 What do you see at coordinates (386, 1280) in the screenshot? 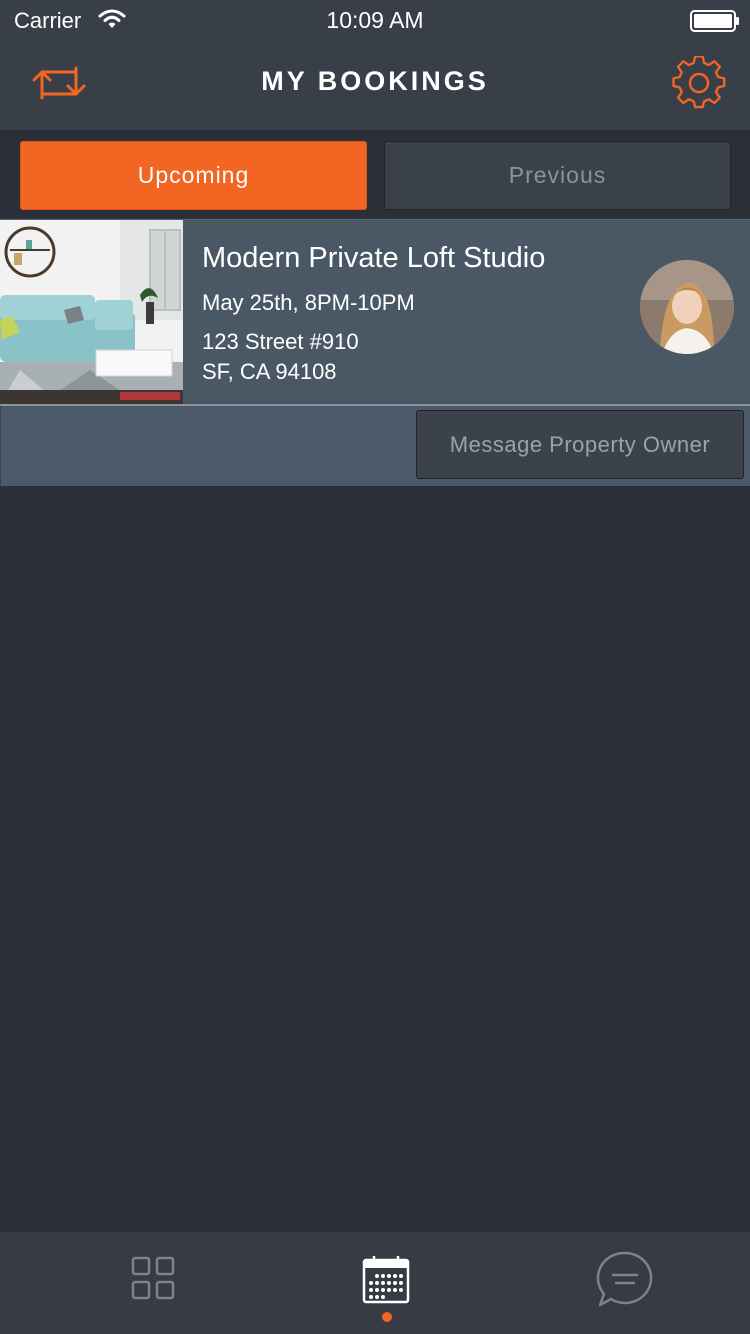
I see `calendar-icon` at bounding box center [386, 1280].